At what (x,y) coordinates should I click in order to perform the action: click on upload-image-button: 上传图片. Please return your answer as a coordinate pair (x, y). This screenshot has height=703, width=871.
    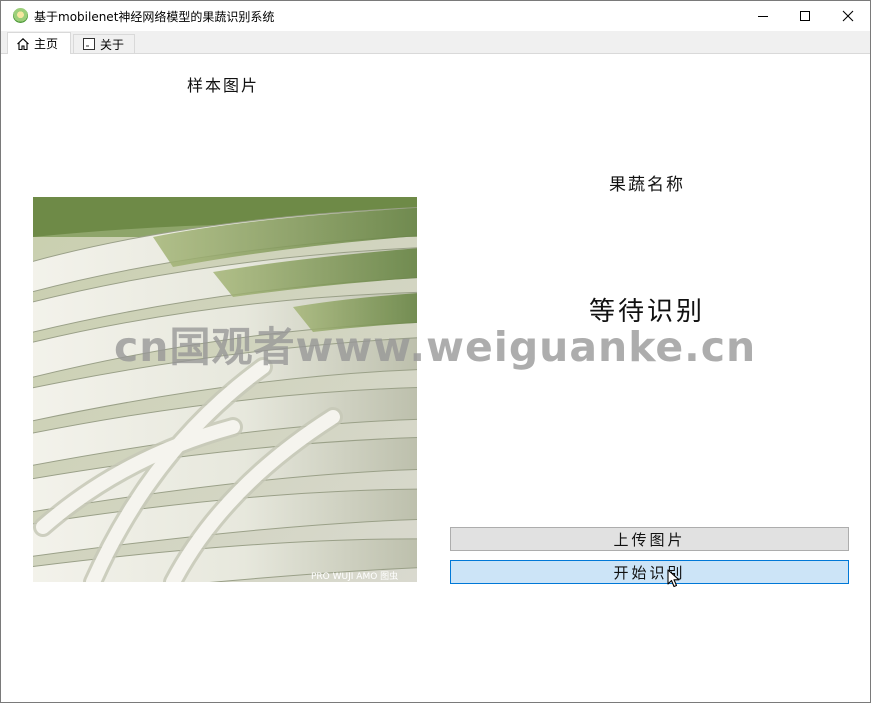
    Looking at the image, I should click on (649, 539).